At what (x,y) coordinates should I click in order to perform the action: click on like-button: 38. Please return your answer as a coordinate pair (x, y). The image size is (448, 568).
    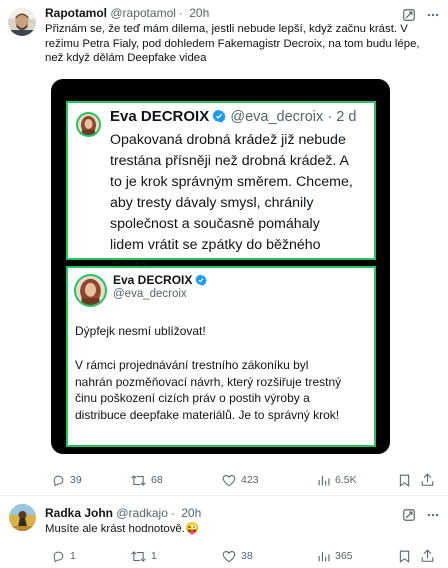
    Looking at the image, I should click on (237, 556).